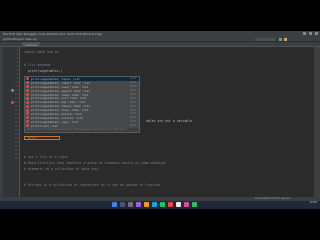 This screenshot has height=240, width=320. I want to click on windows-taskbar: 12:07, so click(160, 205).